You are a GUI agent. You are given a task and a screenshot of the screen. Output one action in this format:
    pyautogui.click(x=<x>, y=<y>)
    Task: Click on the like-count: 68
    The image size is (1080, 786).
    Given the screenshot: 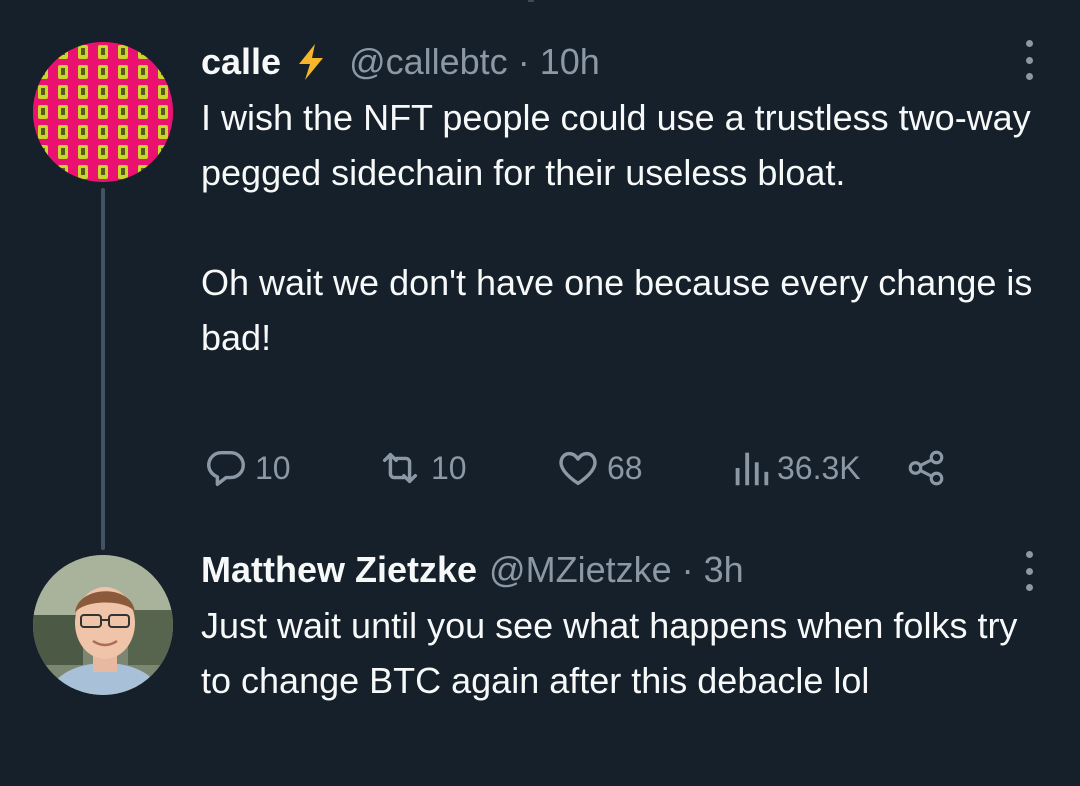 What is the action you would take?
    pyautogui.click(x=625, y=467)
    